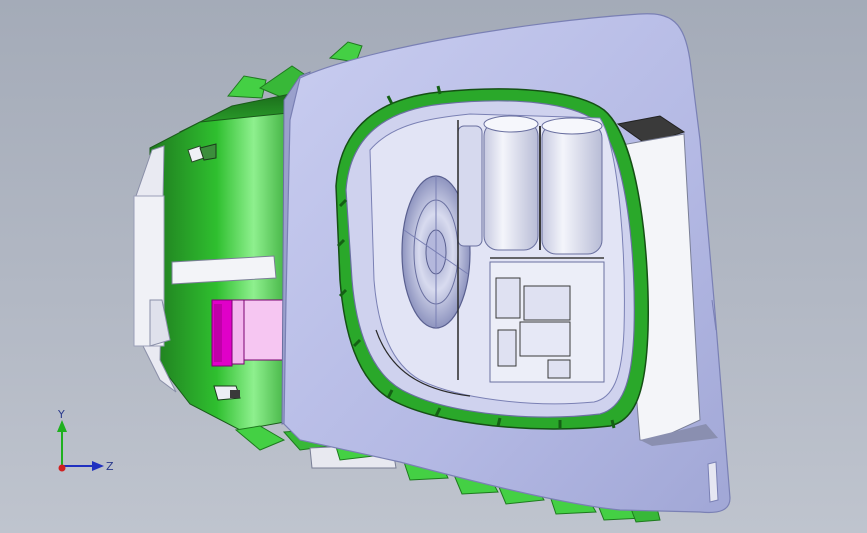 This screenshot has height=533, width=867. I want to click on y-axis-arrow, so click(62, 426).